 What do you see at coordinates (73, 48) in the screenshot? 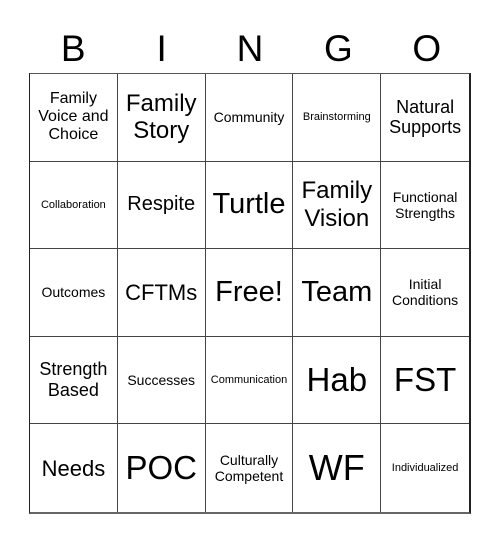
I see `header-letter-b: B` at bounding box center [73, 48].